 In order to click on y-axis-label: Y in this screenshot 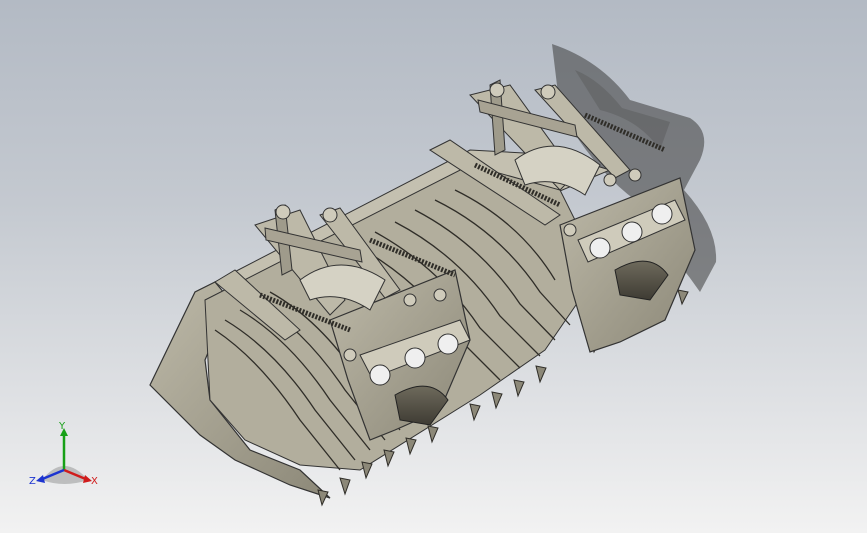, I will do `click(62, 426)`.